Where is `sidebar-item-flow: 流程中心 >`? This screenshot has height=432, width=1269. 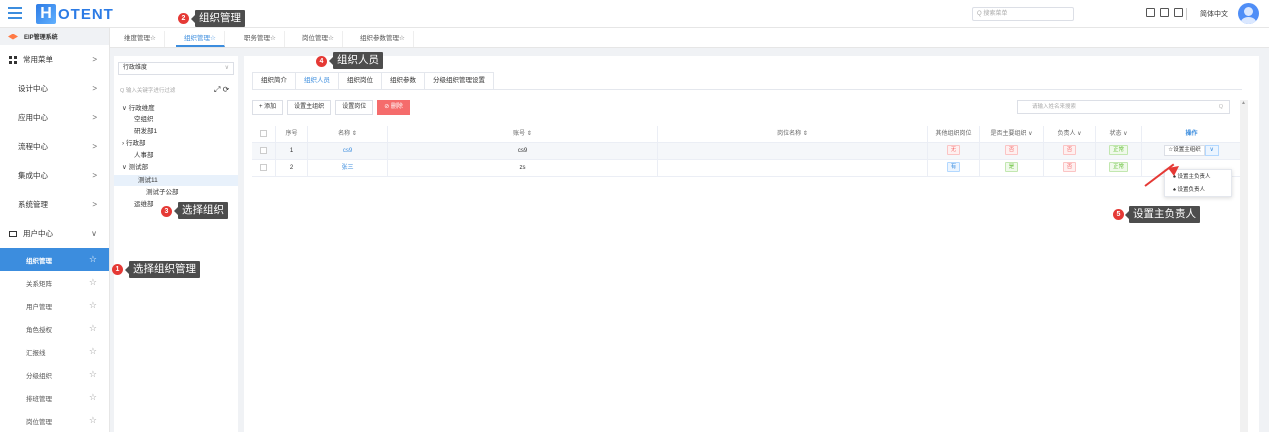 sidebar-item-flow: 流程中心 > is located at coordinates (54, 146).